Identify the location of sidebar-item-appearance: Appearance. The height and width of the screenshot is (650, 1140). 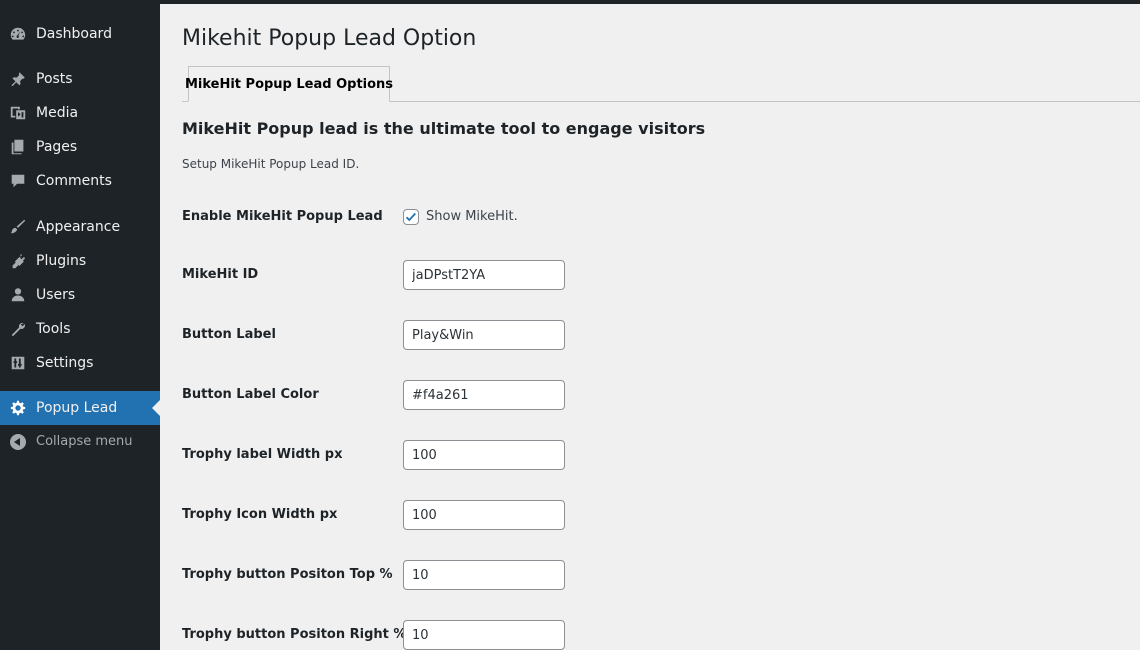
(80, 227).